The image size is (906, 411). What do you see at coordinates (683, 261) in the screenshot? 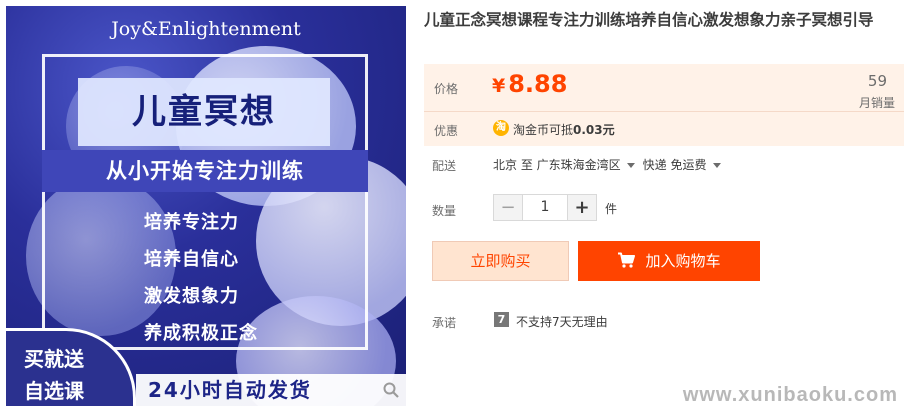
I see `add-to-cart-label: 加入购物车` at bounding box center [683, 261].